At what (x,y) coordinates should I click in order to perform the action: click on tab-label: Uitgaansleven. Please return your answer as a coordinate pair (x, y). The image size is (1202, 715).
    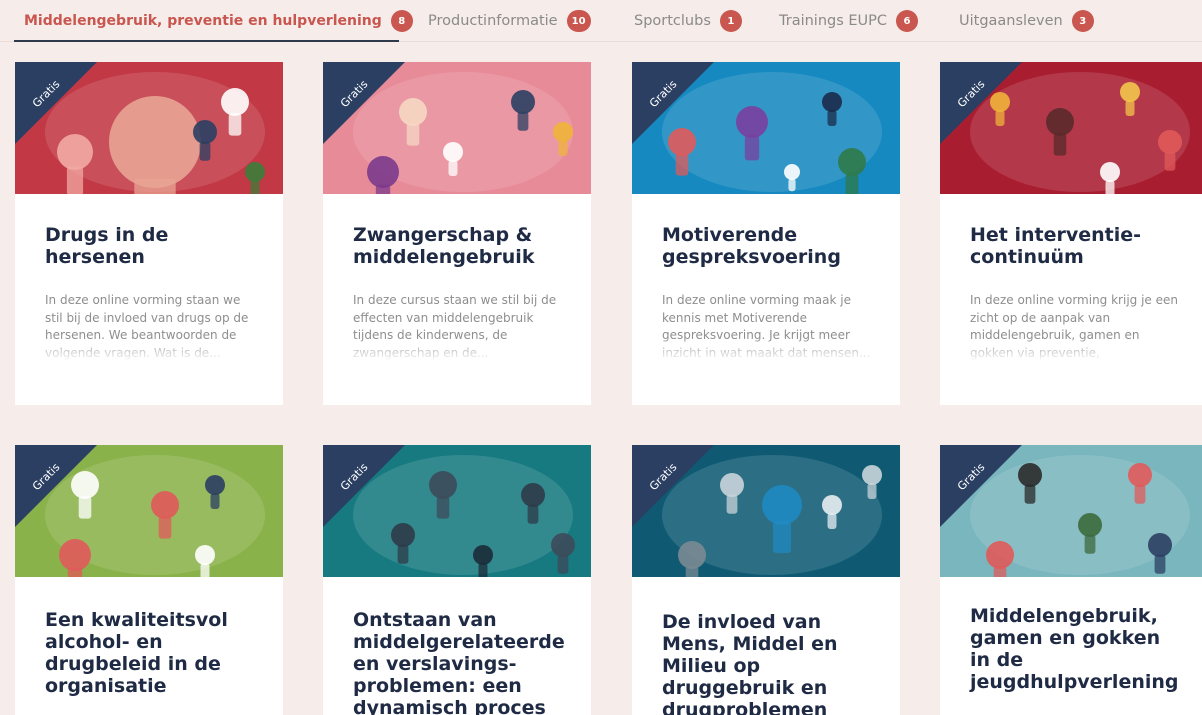
    Looking at the image, I should click on (1011, 21).